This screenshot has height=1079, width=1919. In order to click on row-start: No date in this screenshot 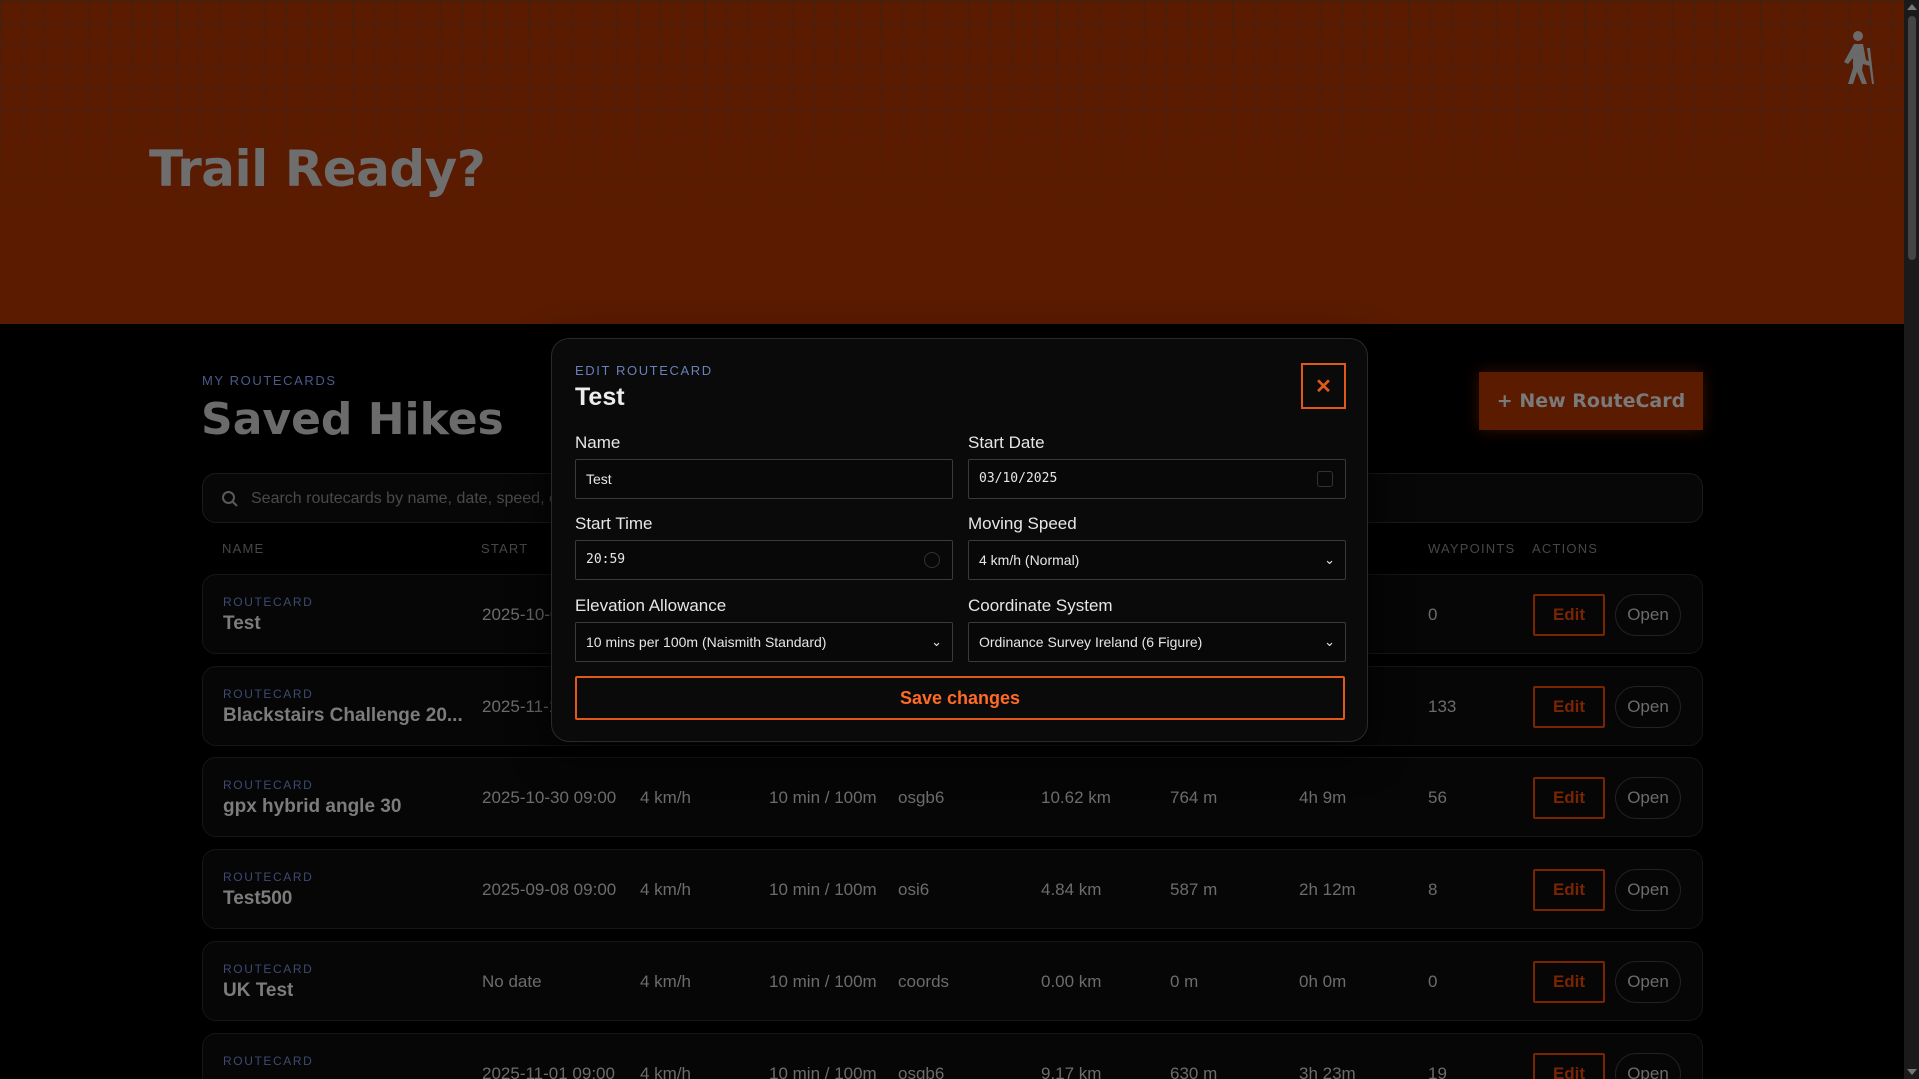, I will do `click(512, 981)`.